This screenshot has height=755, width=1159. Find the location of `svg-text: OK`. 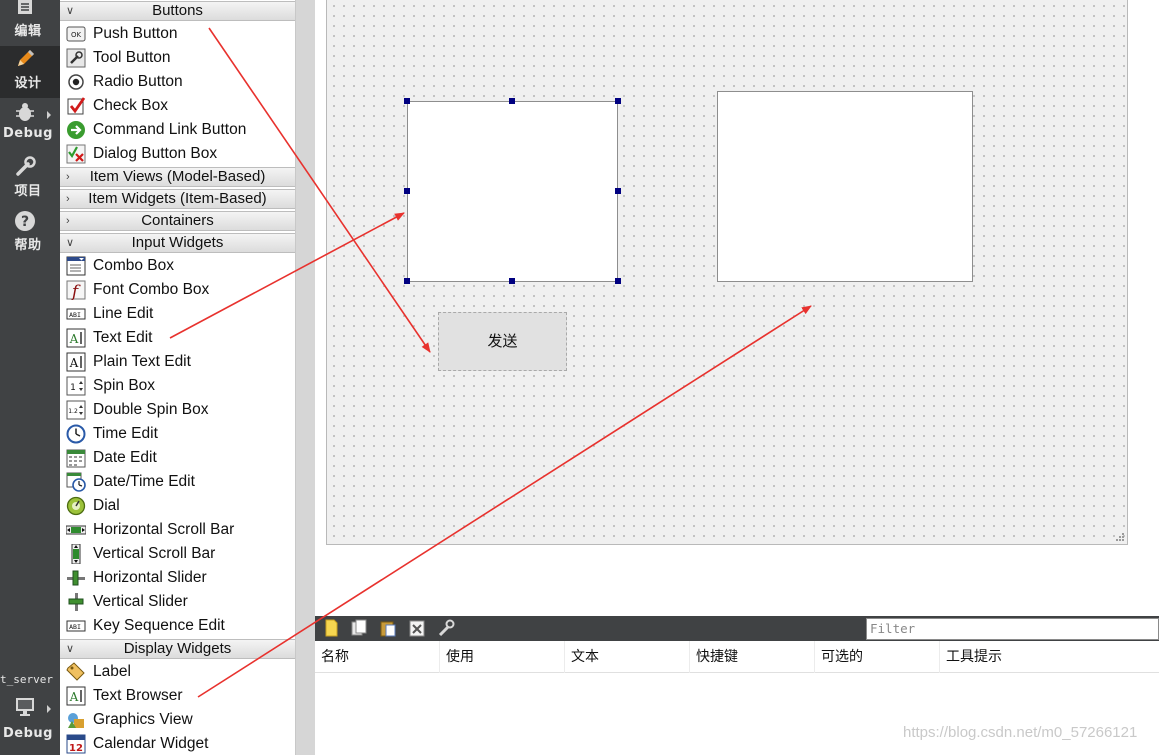

svg-text: OK is located at coordinates (76, 35).